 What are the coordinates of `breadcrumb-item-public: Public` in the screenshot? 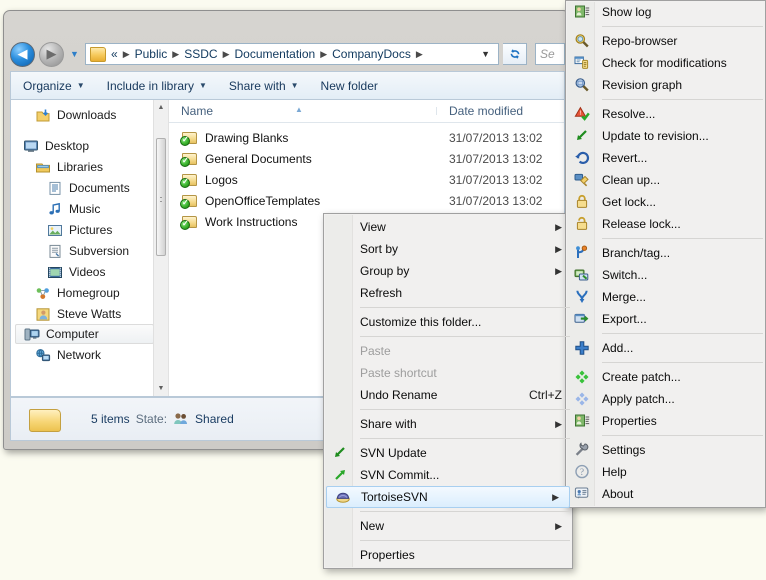 It's located at (151, 54).